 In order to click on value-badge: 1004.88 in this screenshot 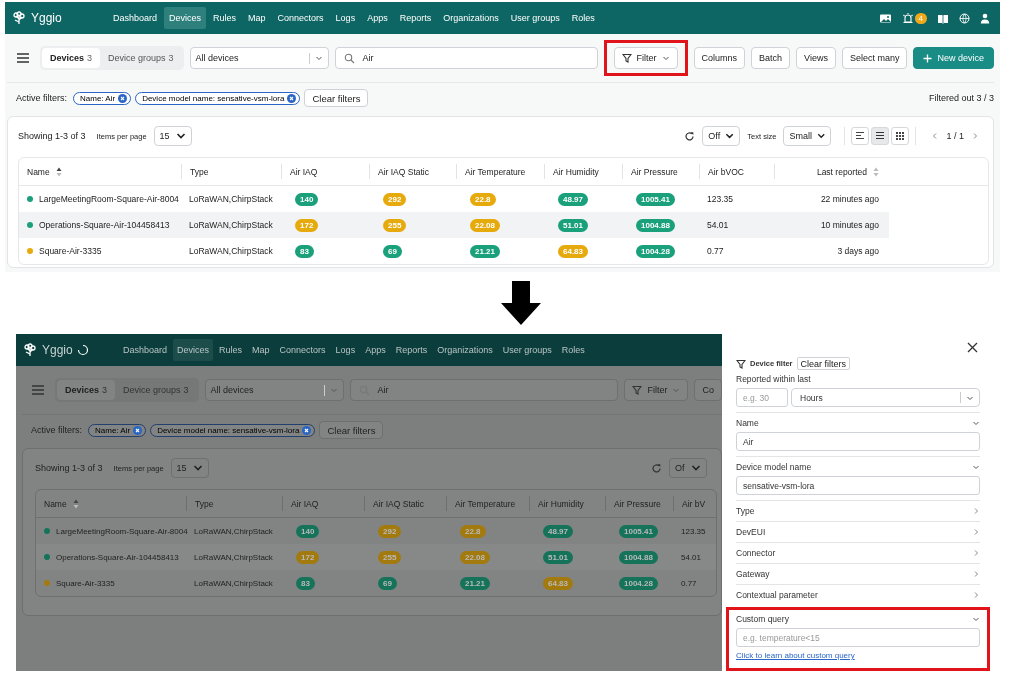, I will do `click(655, 225)`.